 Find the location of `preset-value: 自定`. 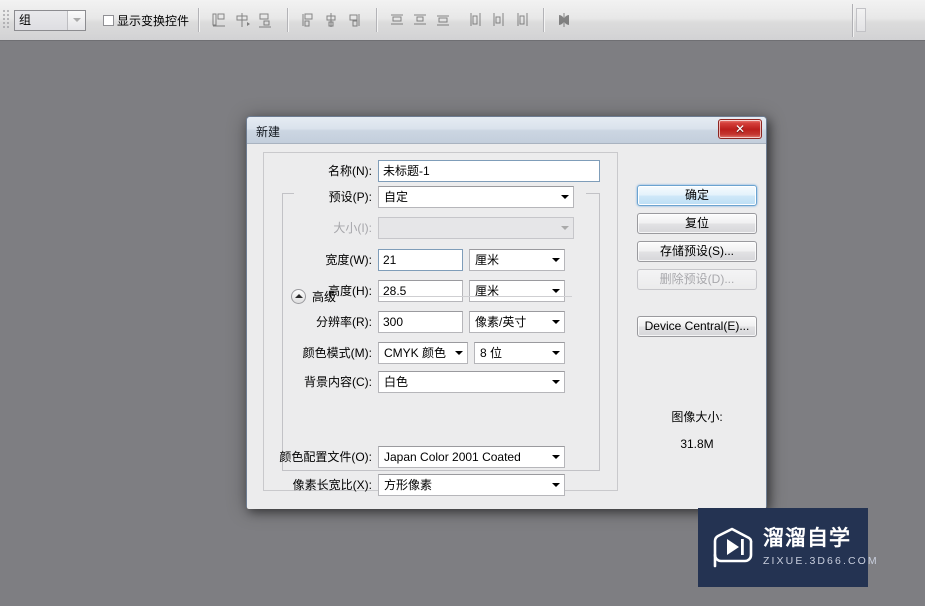

preset-value: 自定 is located at coordinates (396, 197).